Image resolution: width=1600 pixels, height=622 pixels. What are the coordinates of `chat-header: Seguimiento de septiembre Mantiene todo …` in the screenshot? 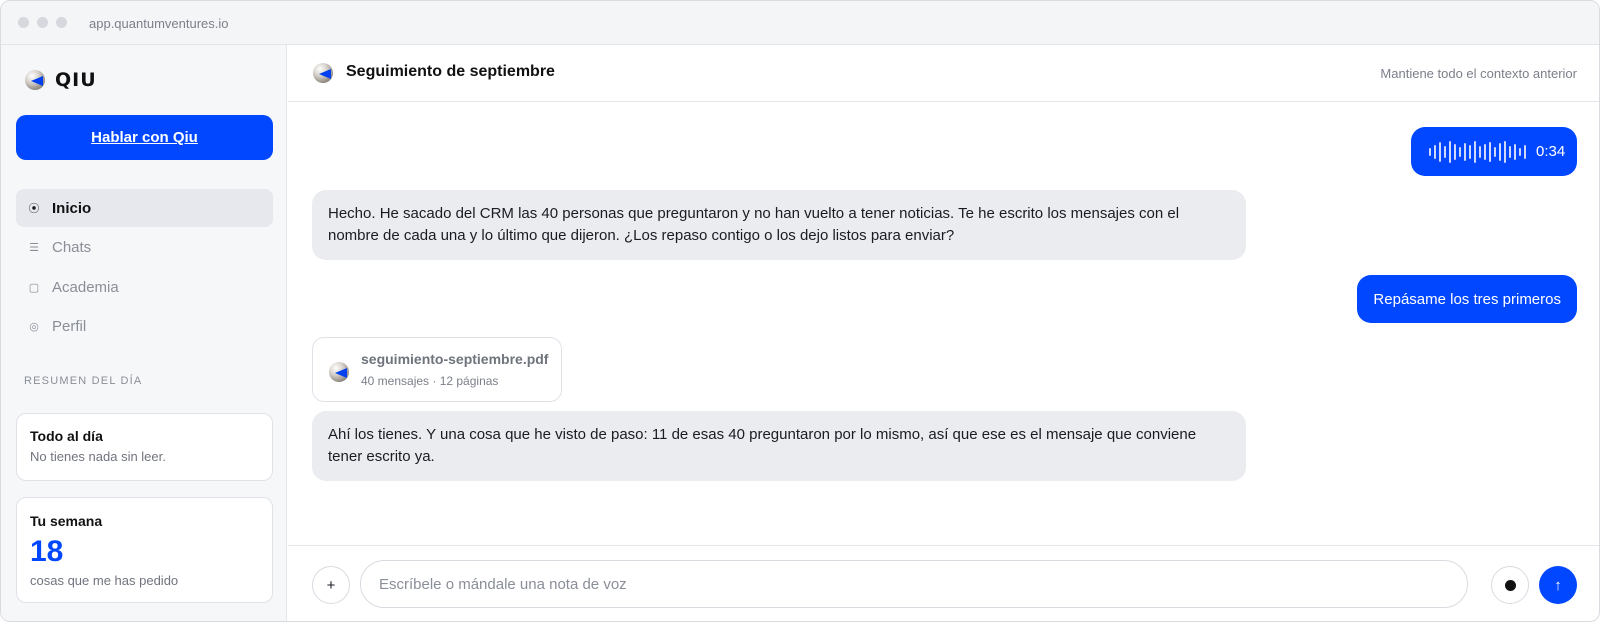 It's located at (943, 73).